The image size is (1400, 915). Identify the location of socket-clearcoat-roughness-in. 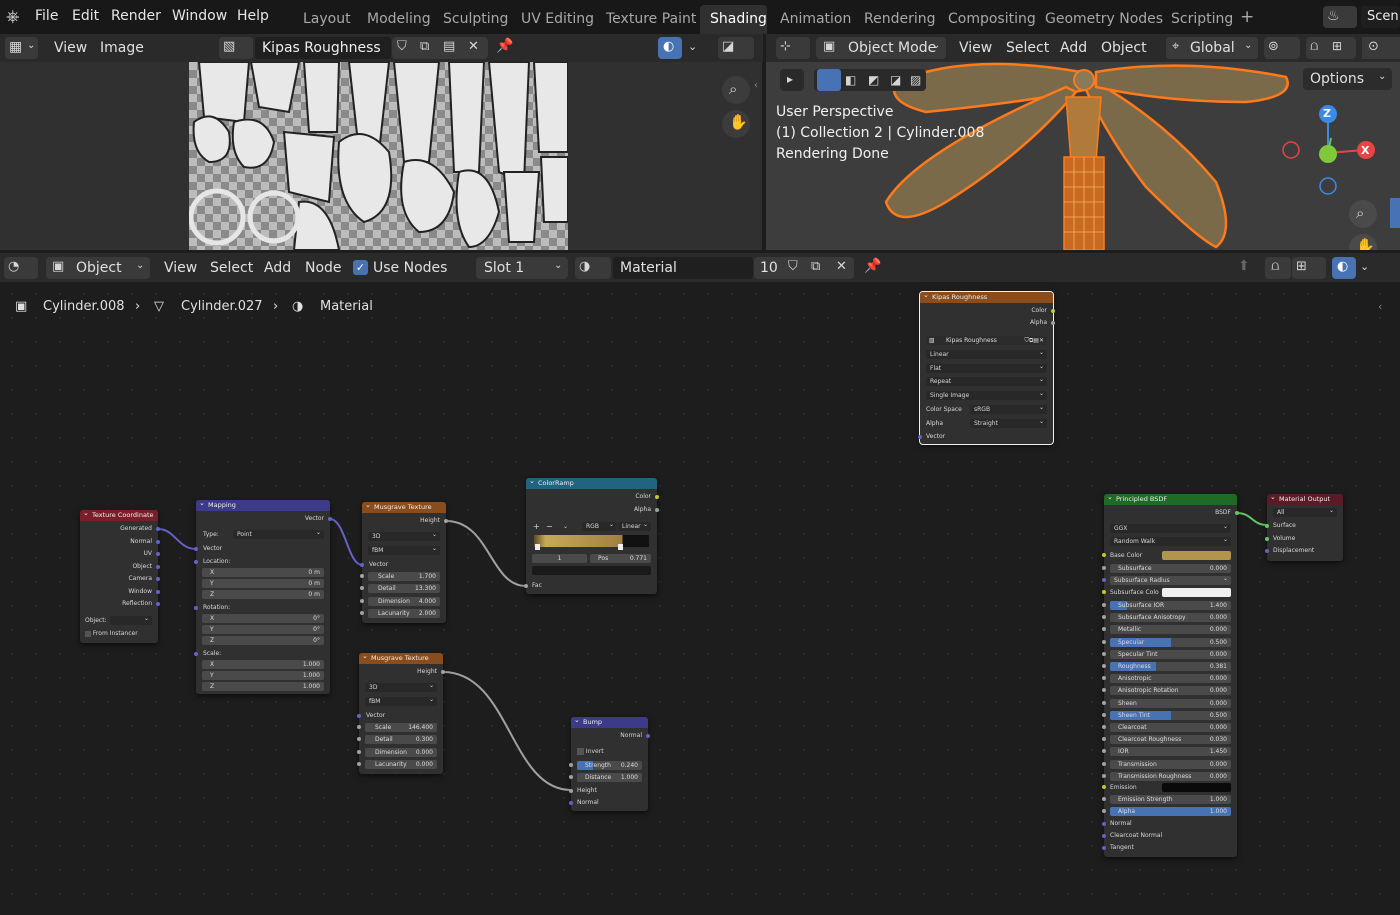
(1104, 739).